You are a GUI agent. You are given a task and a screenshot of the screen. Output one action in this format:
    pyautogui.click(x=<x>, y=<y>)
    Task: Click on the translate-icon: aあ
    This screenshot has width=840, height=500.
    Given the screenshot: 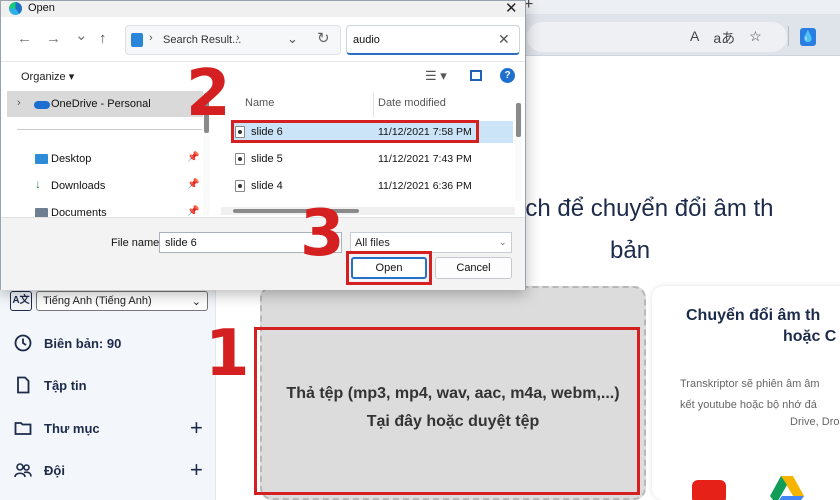 What is the action you would take?
    pyautogui.click(x=724, y=38)
    